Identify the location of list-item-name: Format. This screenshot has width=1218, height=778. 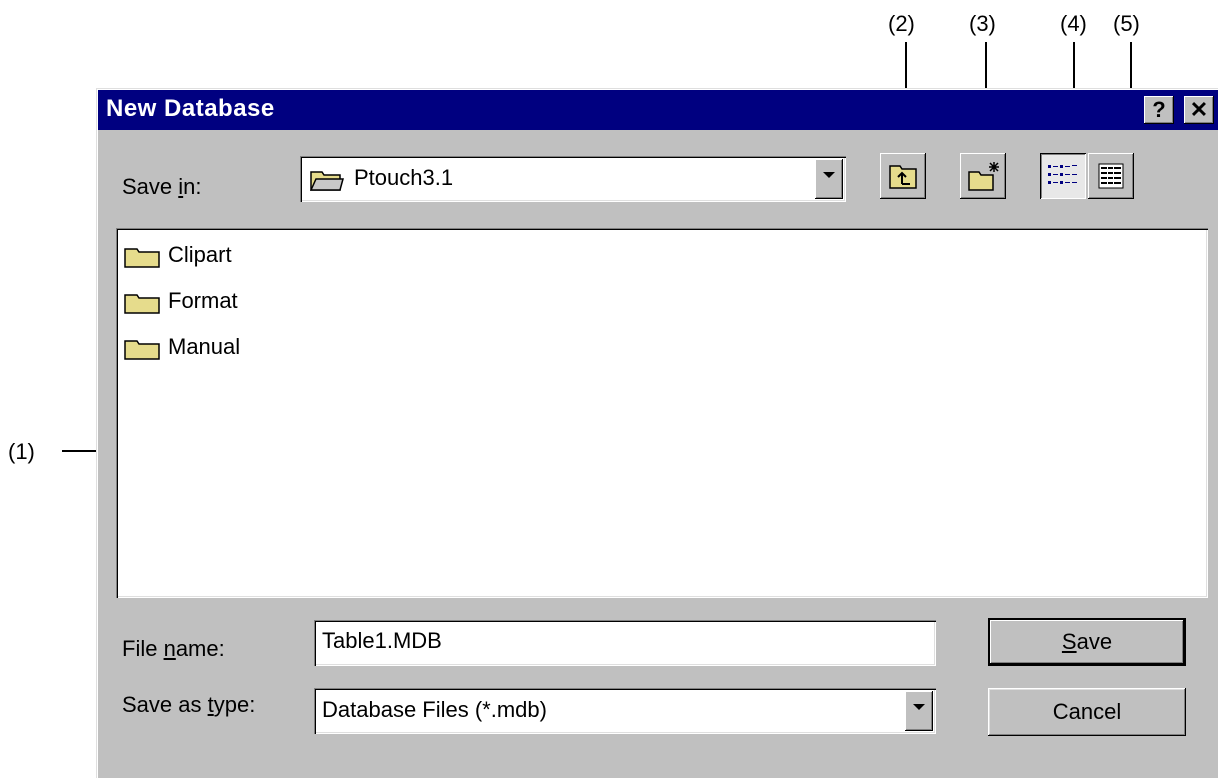
(203, 300).